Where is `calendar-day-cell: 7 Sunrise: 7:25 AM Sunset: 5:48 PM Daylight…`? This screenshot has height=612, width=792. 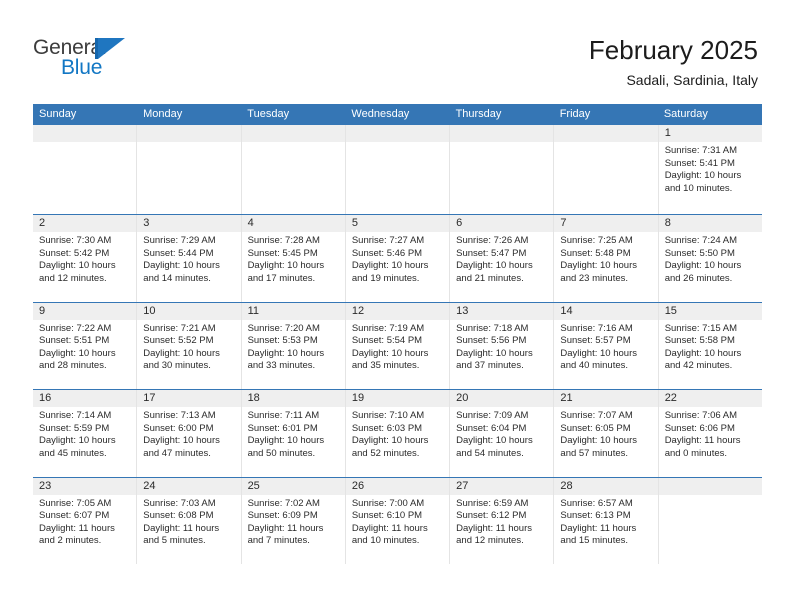 calendar-day-cell: 7 Sunrise: 7:25 AM Sunset: 5:48 PM Daylight… is located at coordinates (605, 258).